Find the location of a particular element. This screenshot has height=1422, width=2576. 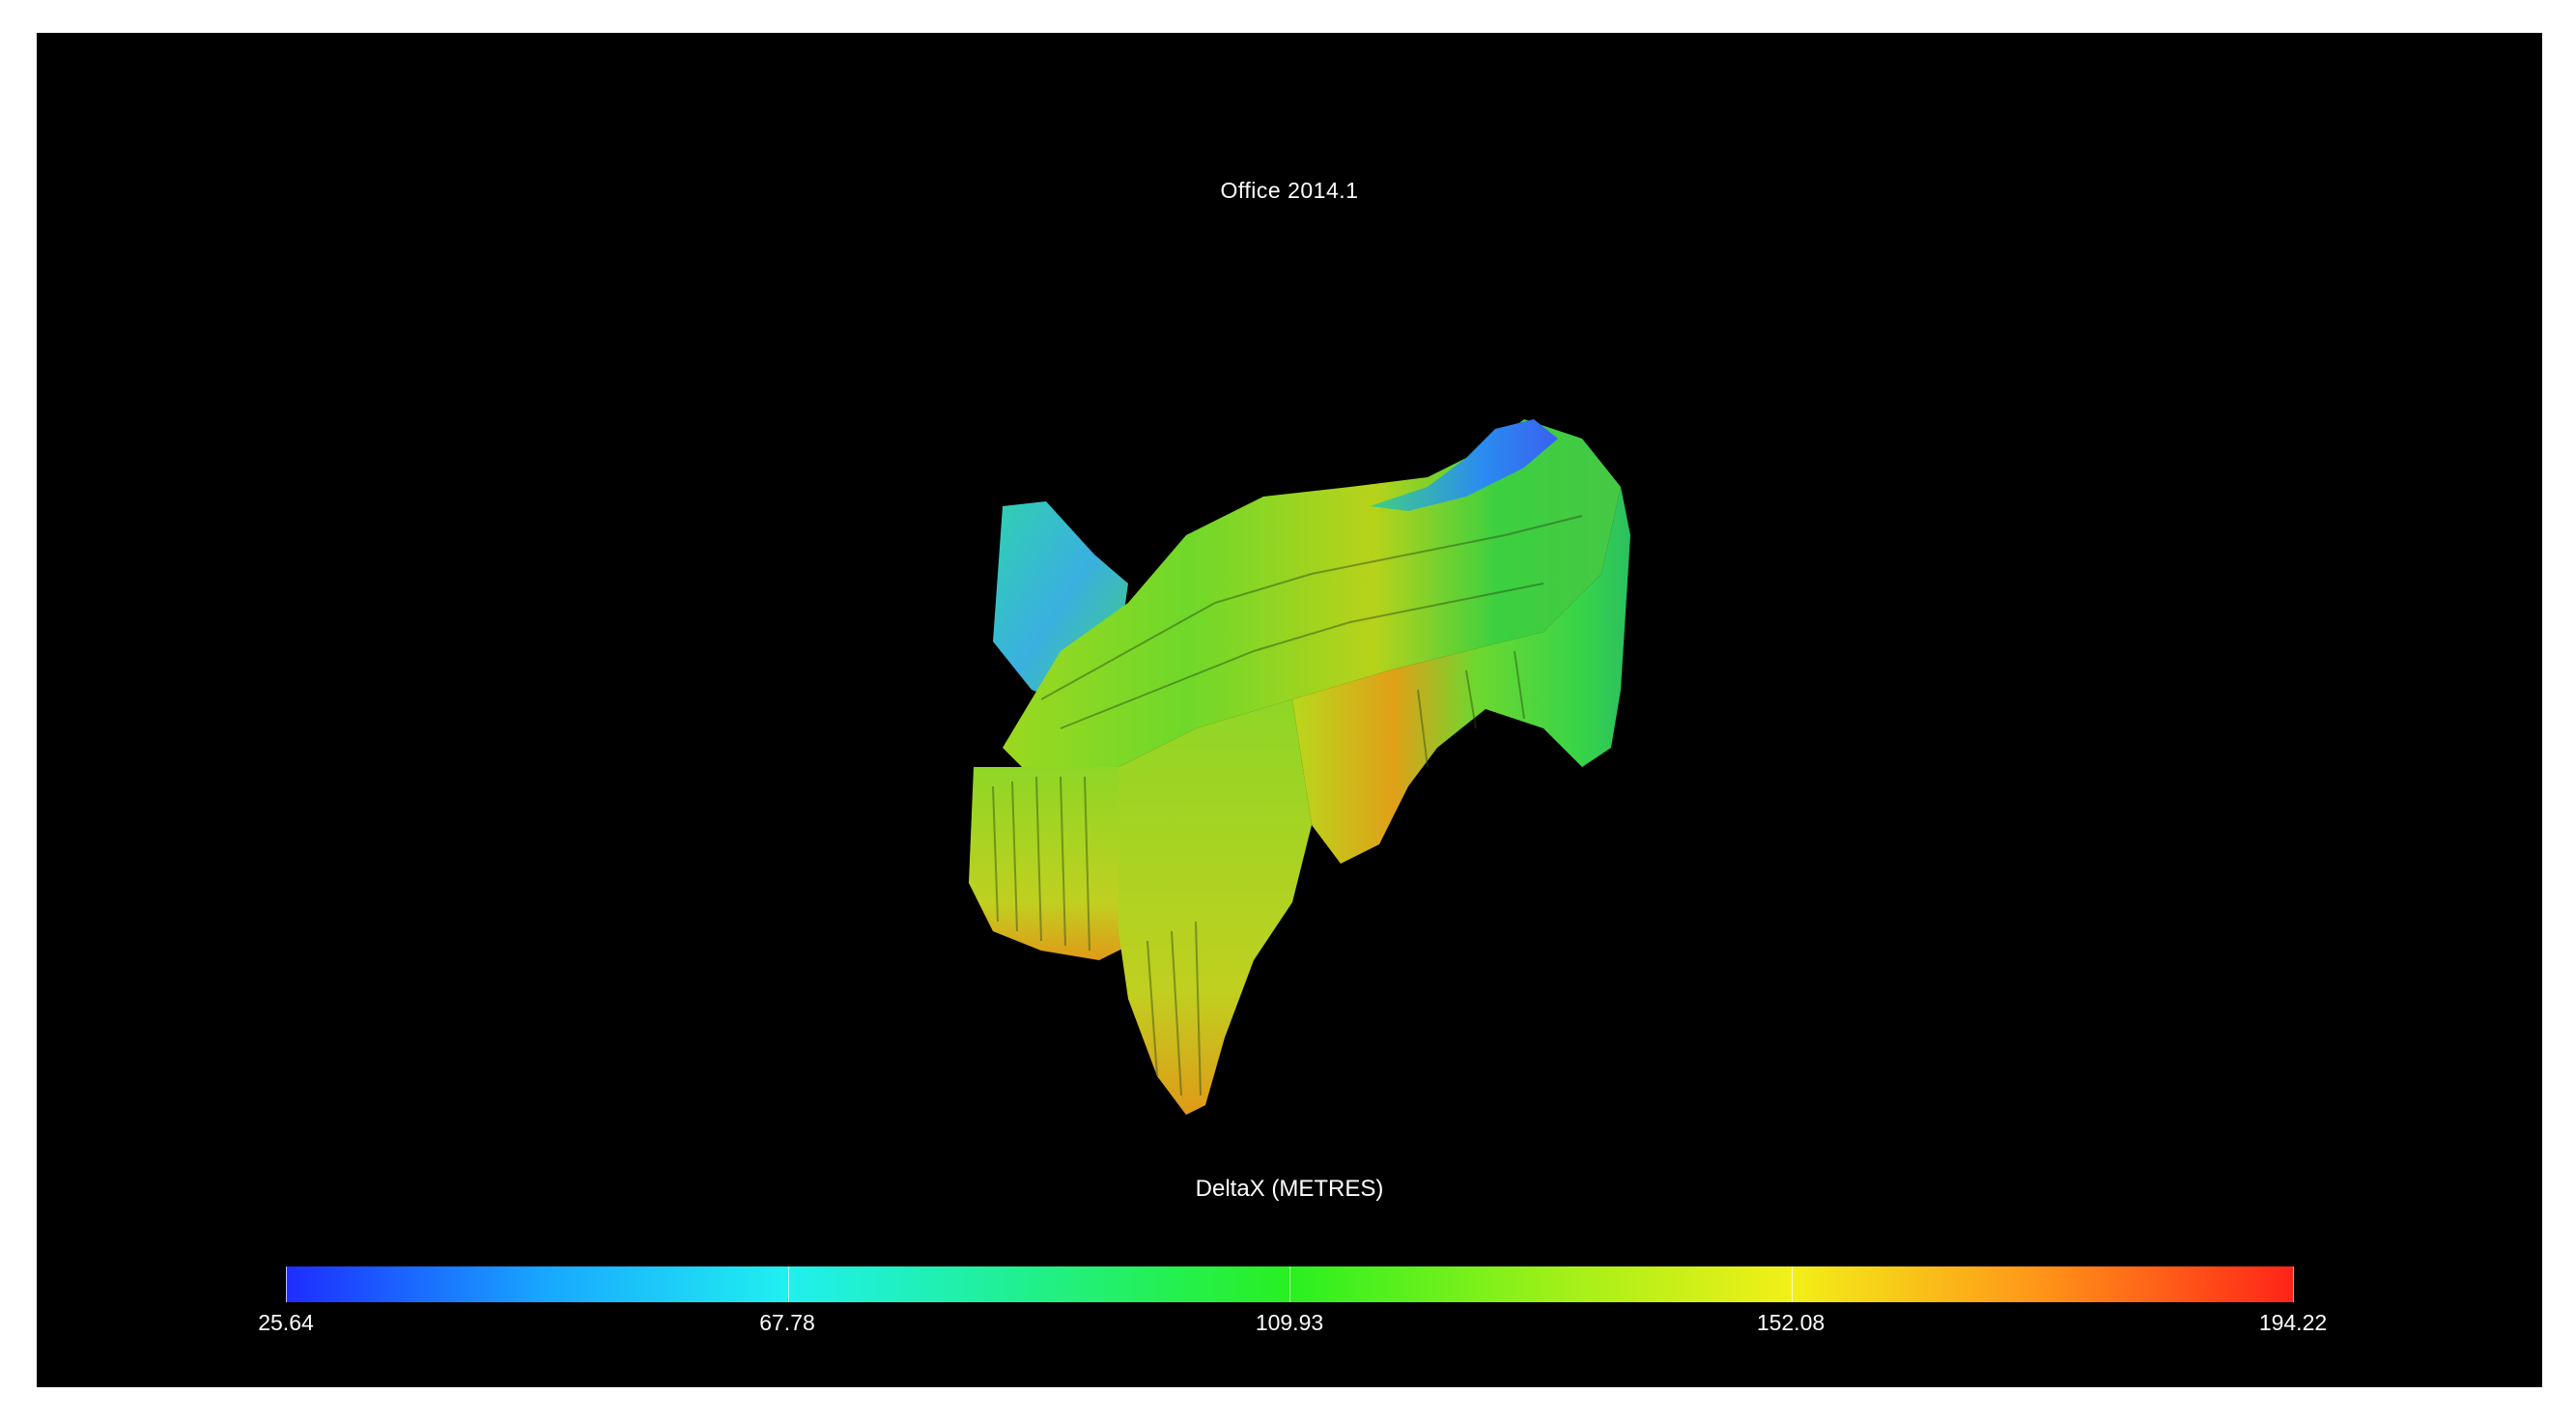

colorbar-label-max: 194.22 is located at coordinates (2293, 1322).